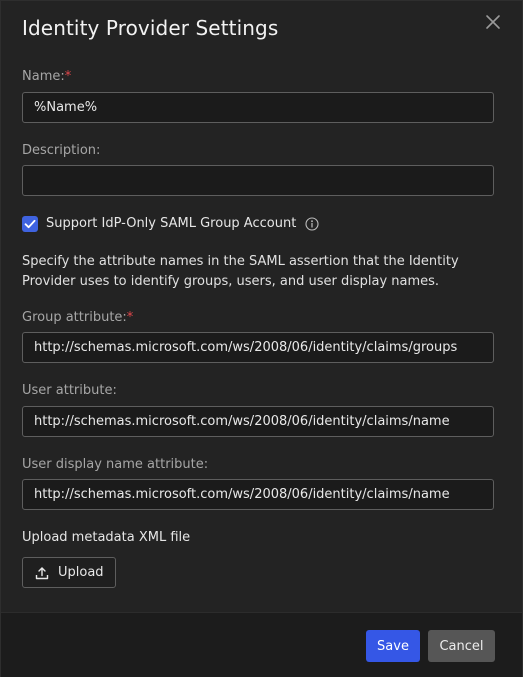 This screenshot has width=523, height=677. I want to click on close-icon, so click(493, 22).